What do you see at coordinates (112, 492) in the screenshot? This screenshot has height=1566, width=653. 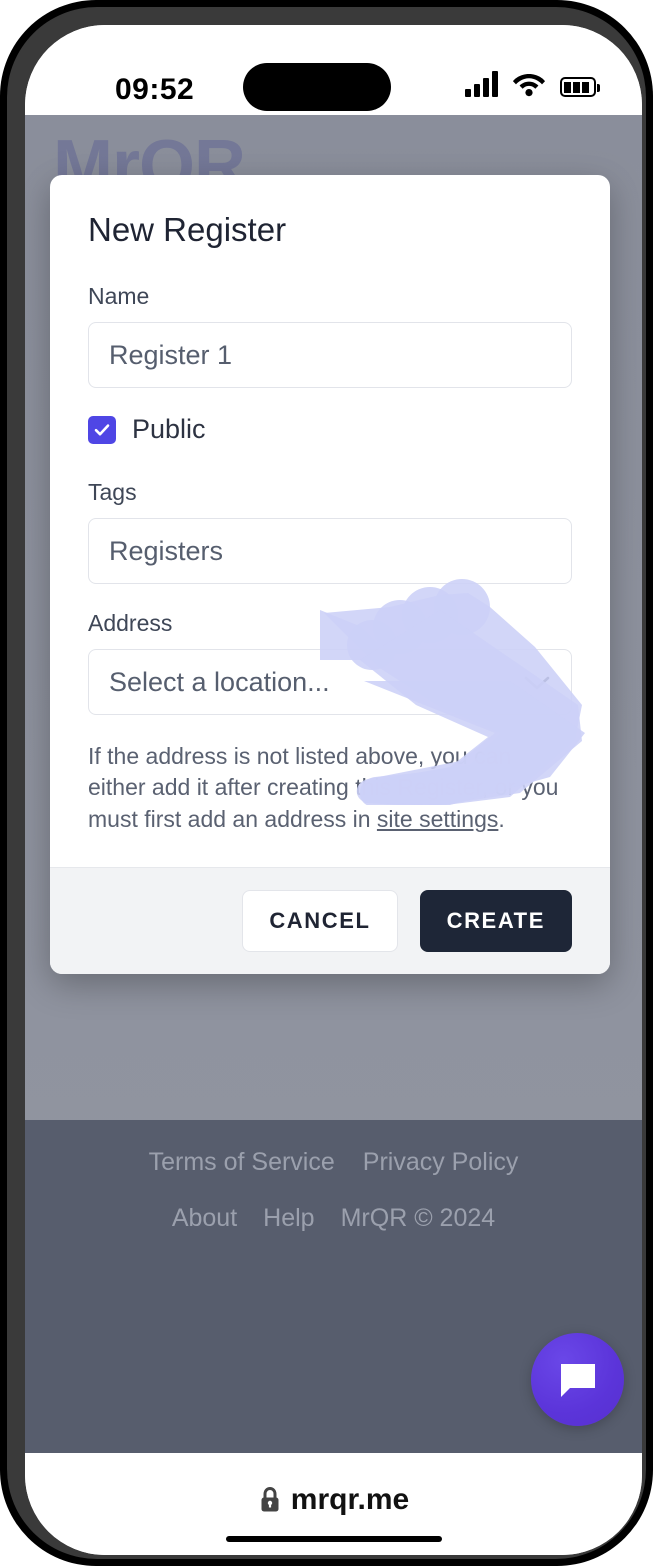 I see `tags-label: Tags` at bounding box center [112, 492].